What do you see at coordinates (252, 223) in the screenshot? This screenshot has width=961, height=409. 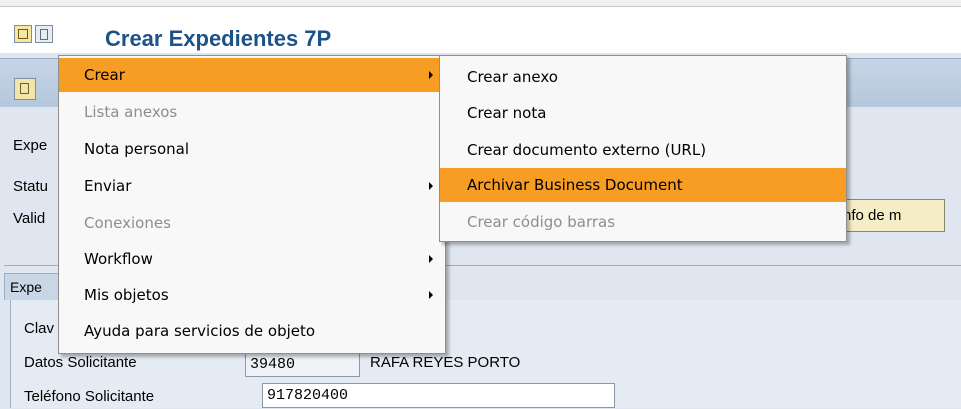 I see `menu-item-conexiones: Conexiones` at bounding box center [252, 223].